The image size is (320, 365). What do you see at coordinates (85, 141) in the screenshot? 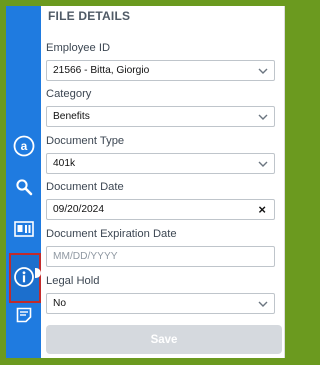
I see `document-type-label: Document Type` at bounding box center [85, 141].